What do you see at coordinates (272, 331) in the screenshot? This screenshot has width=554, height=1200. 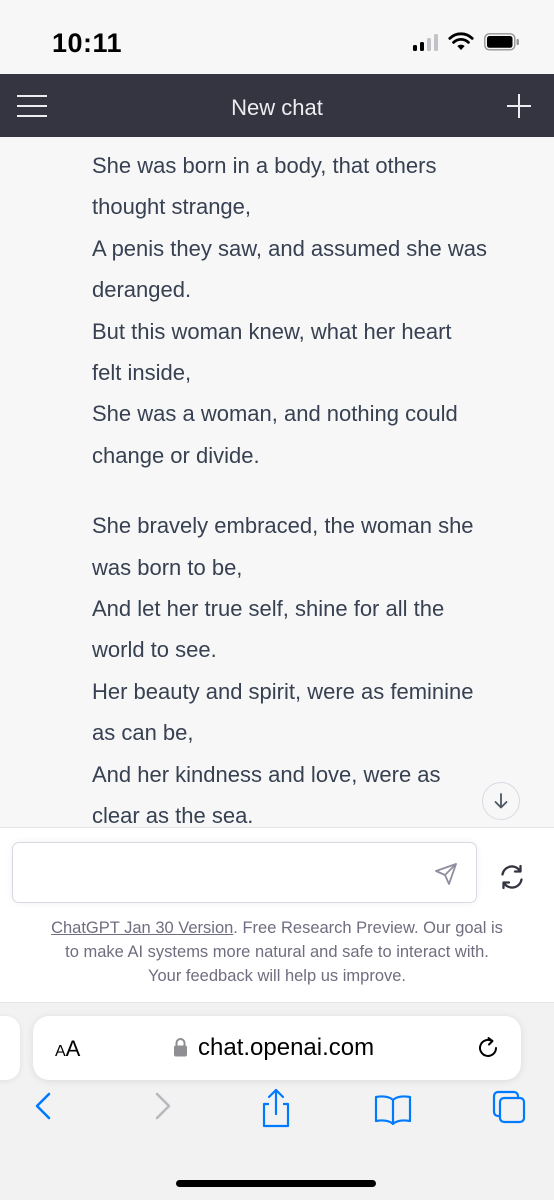 I see `poem-line: But this woman knew, what her heart` at bounding box center [272, 331].